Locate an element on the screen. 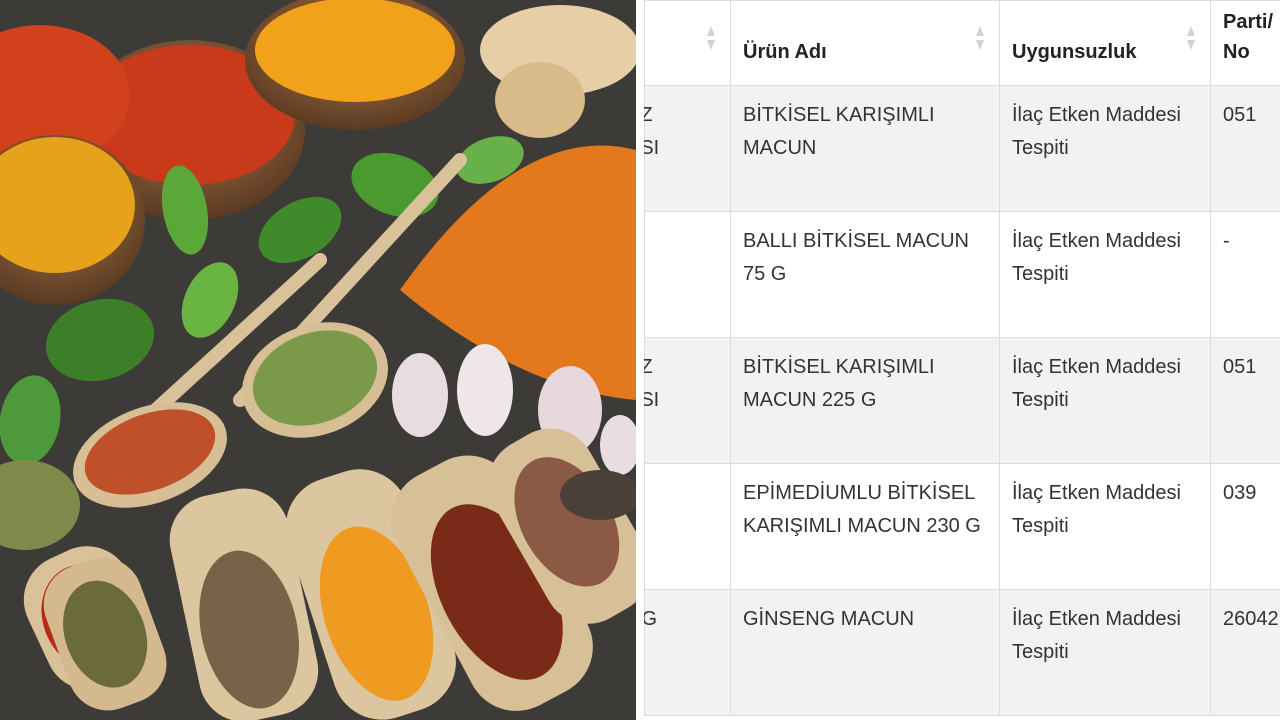  column-header-product-name: Ürün Adı is located at coordinates (865, 43).